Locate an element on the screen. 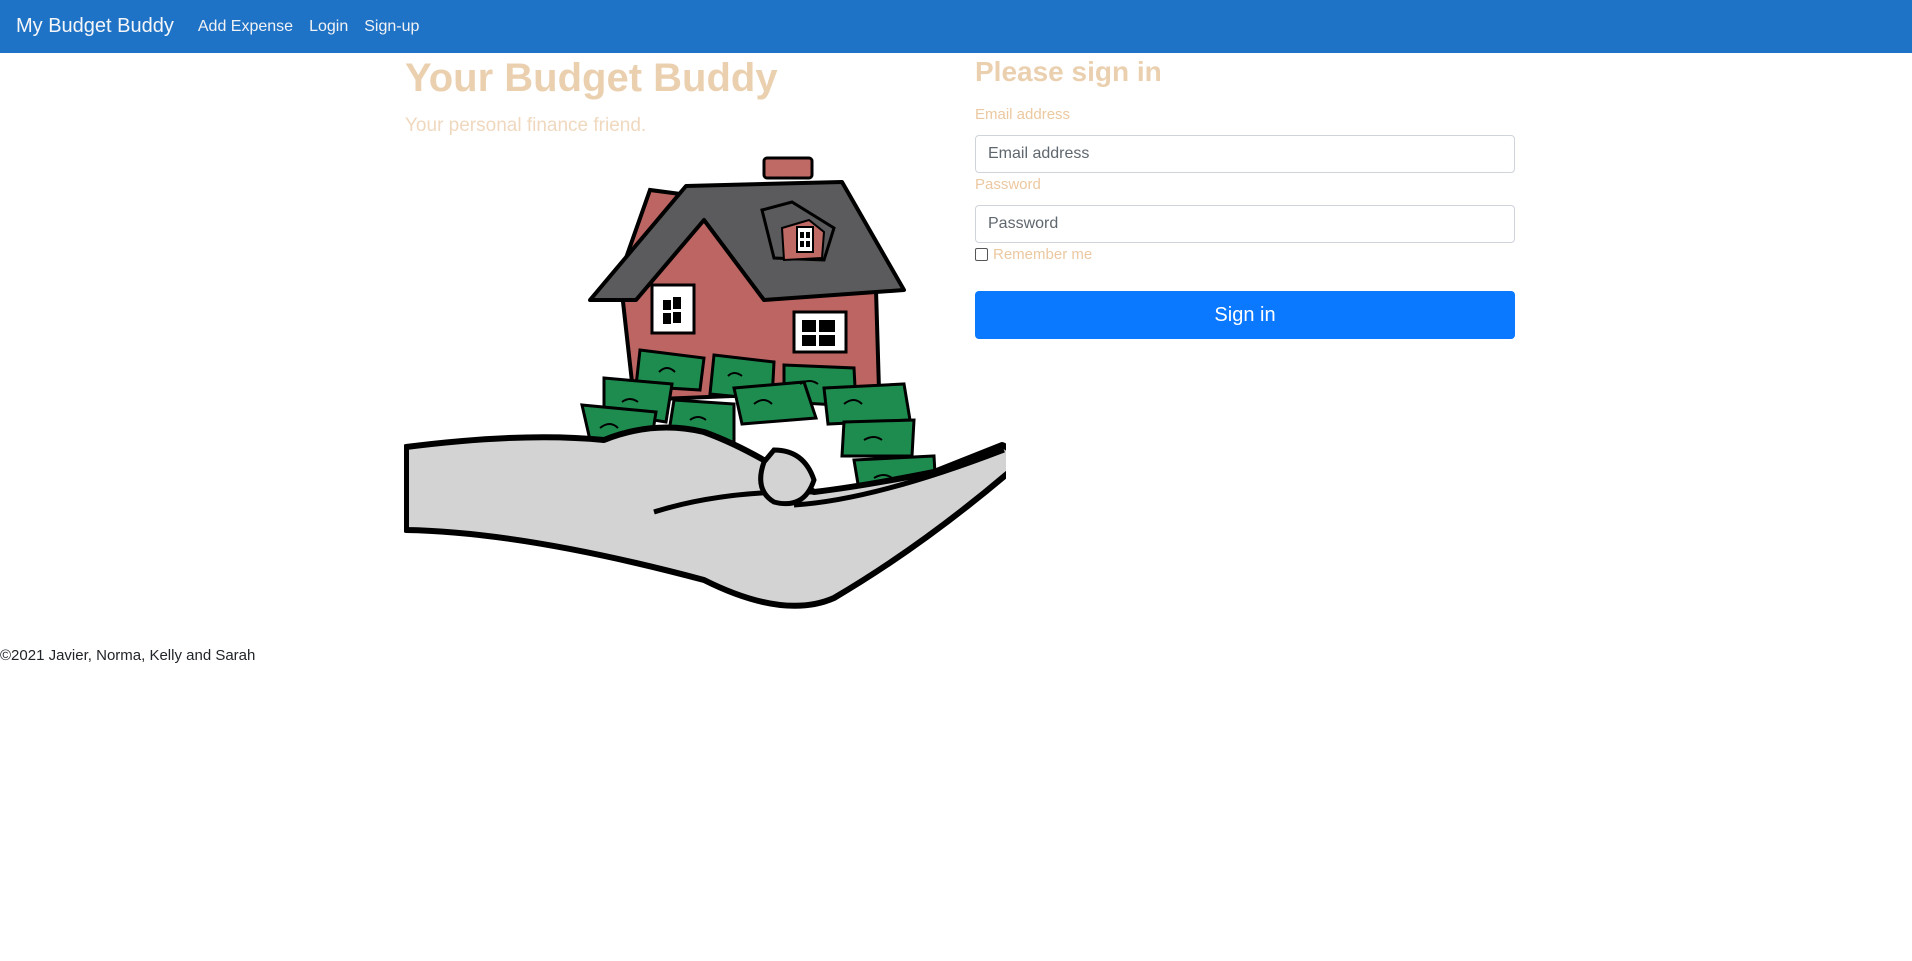  email-label: Email address is located at coordinates (1023, 114).